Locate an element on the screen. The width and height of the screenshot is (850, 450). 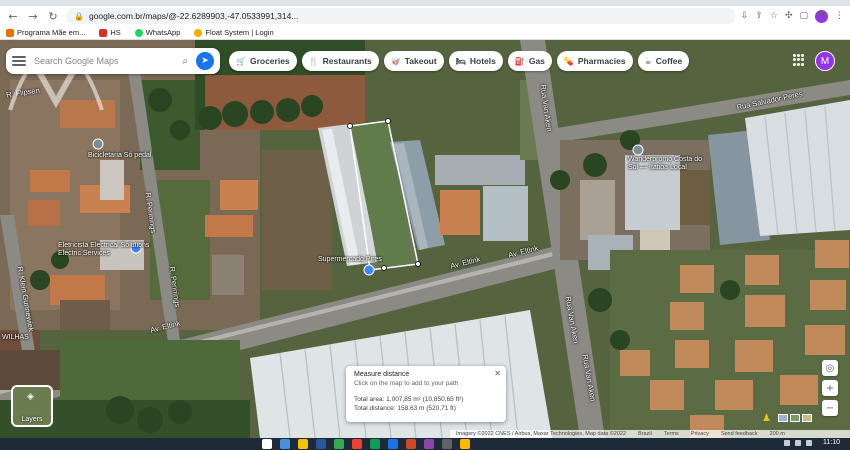
system-tray is located at coordinates (798, 443).